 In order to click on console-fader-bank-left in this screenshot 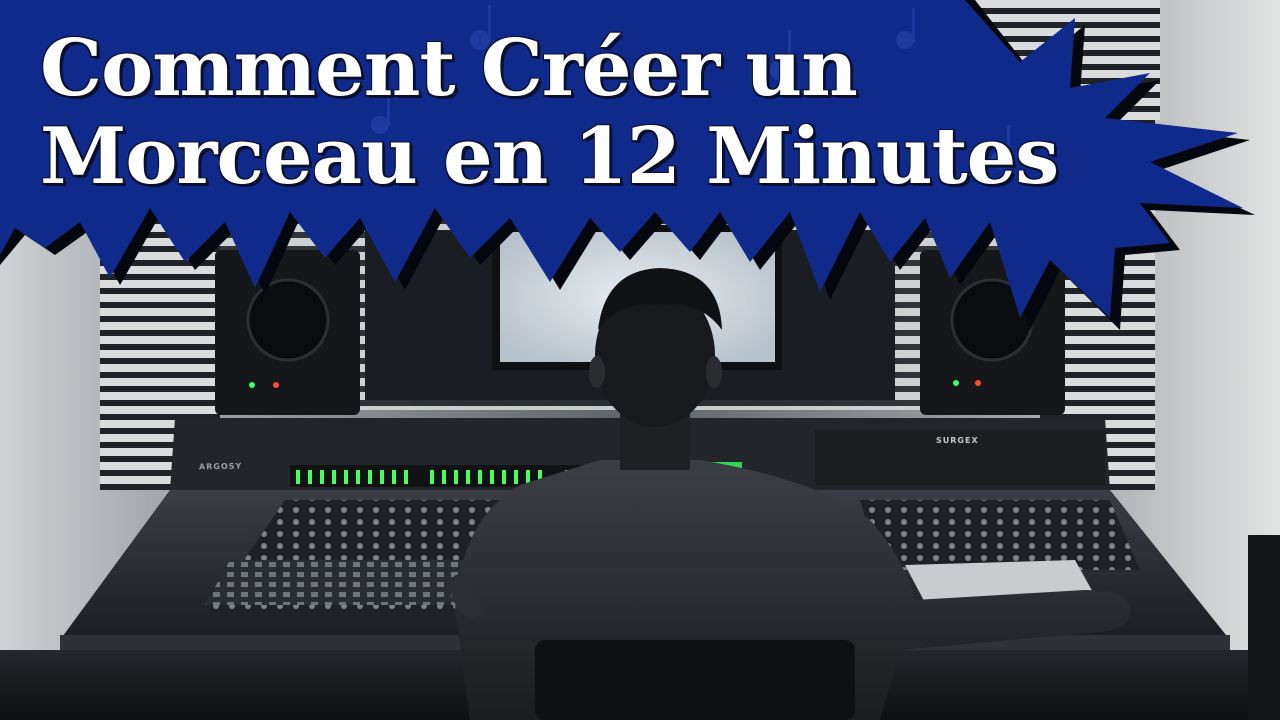, I will do `click(337, 582)`.